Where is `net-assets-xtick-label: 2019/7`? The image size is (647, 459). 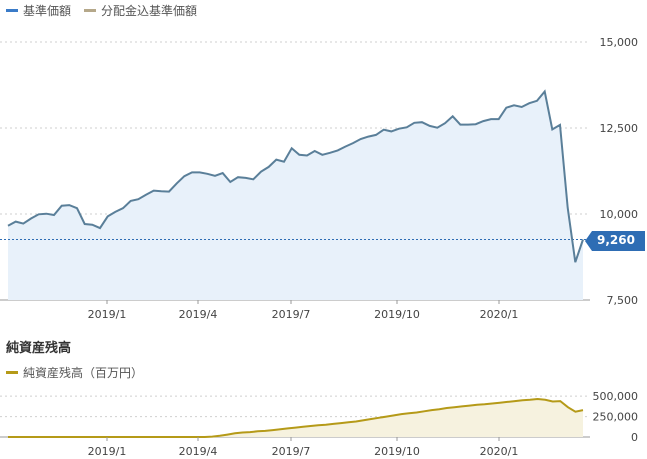
net-assets-xtick-label: 2019/7 is located at coordinates (291, 451).